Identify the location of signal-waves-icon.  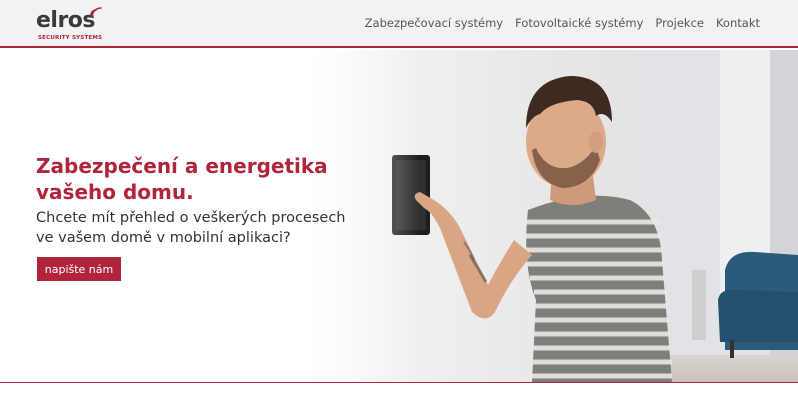
(96, 12).